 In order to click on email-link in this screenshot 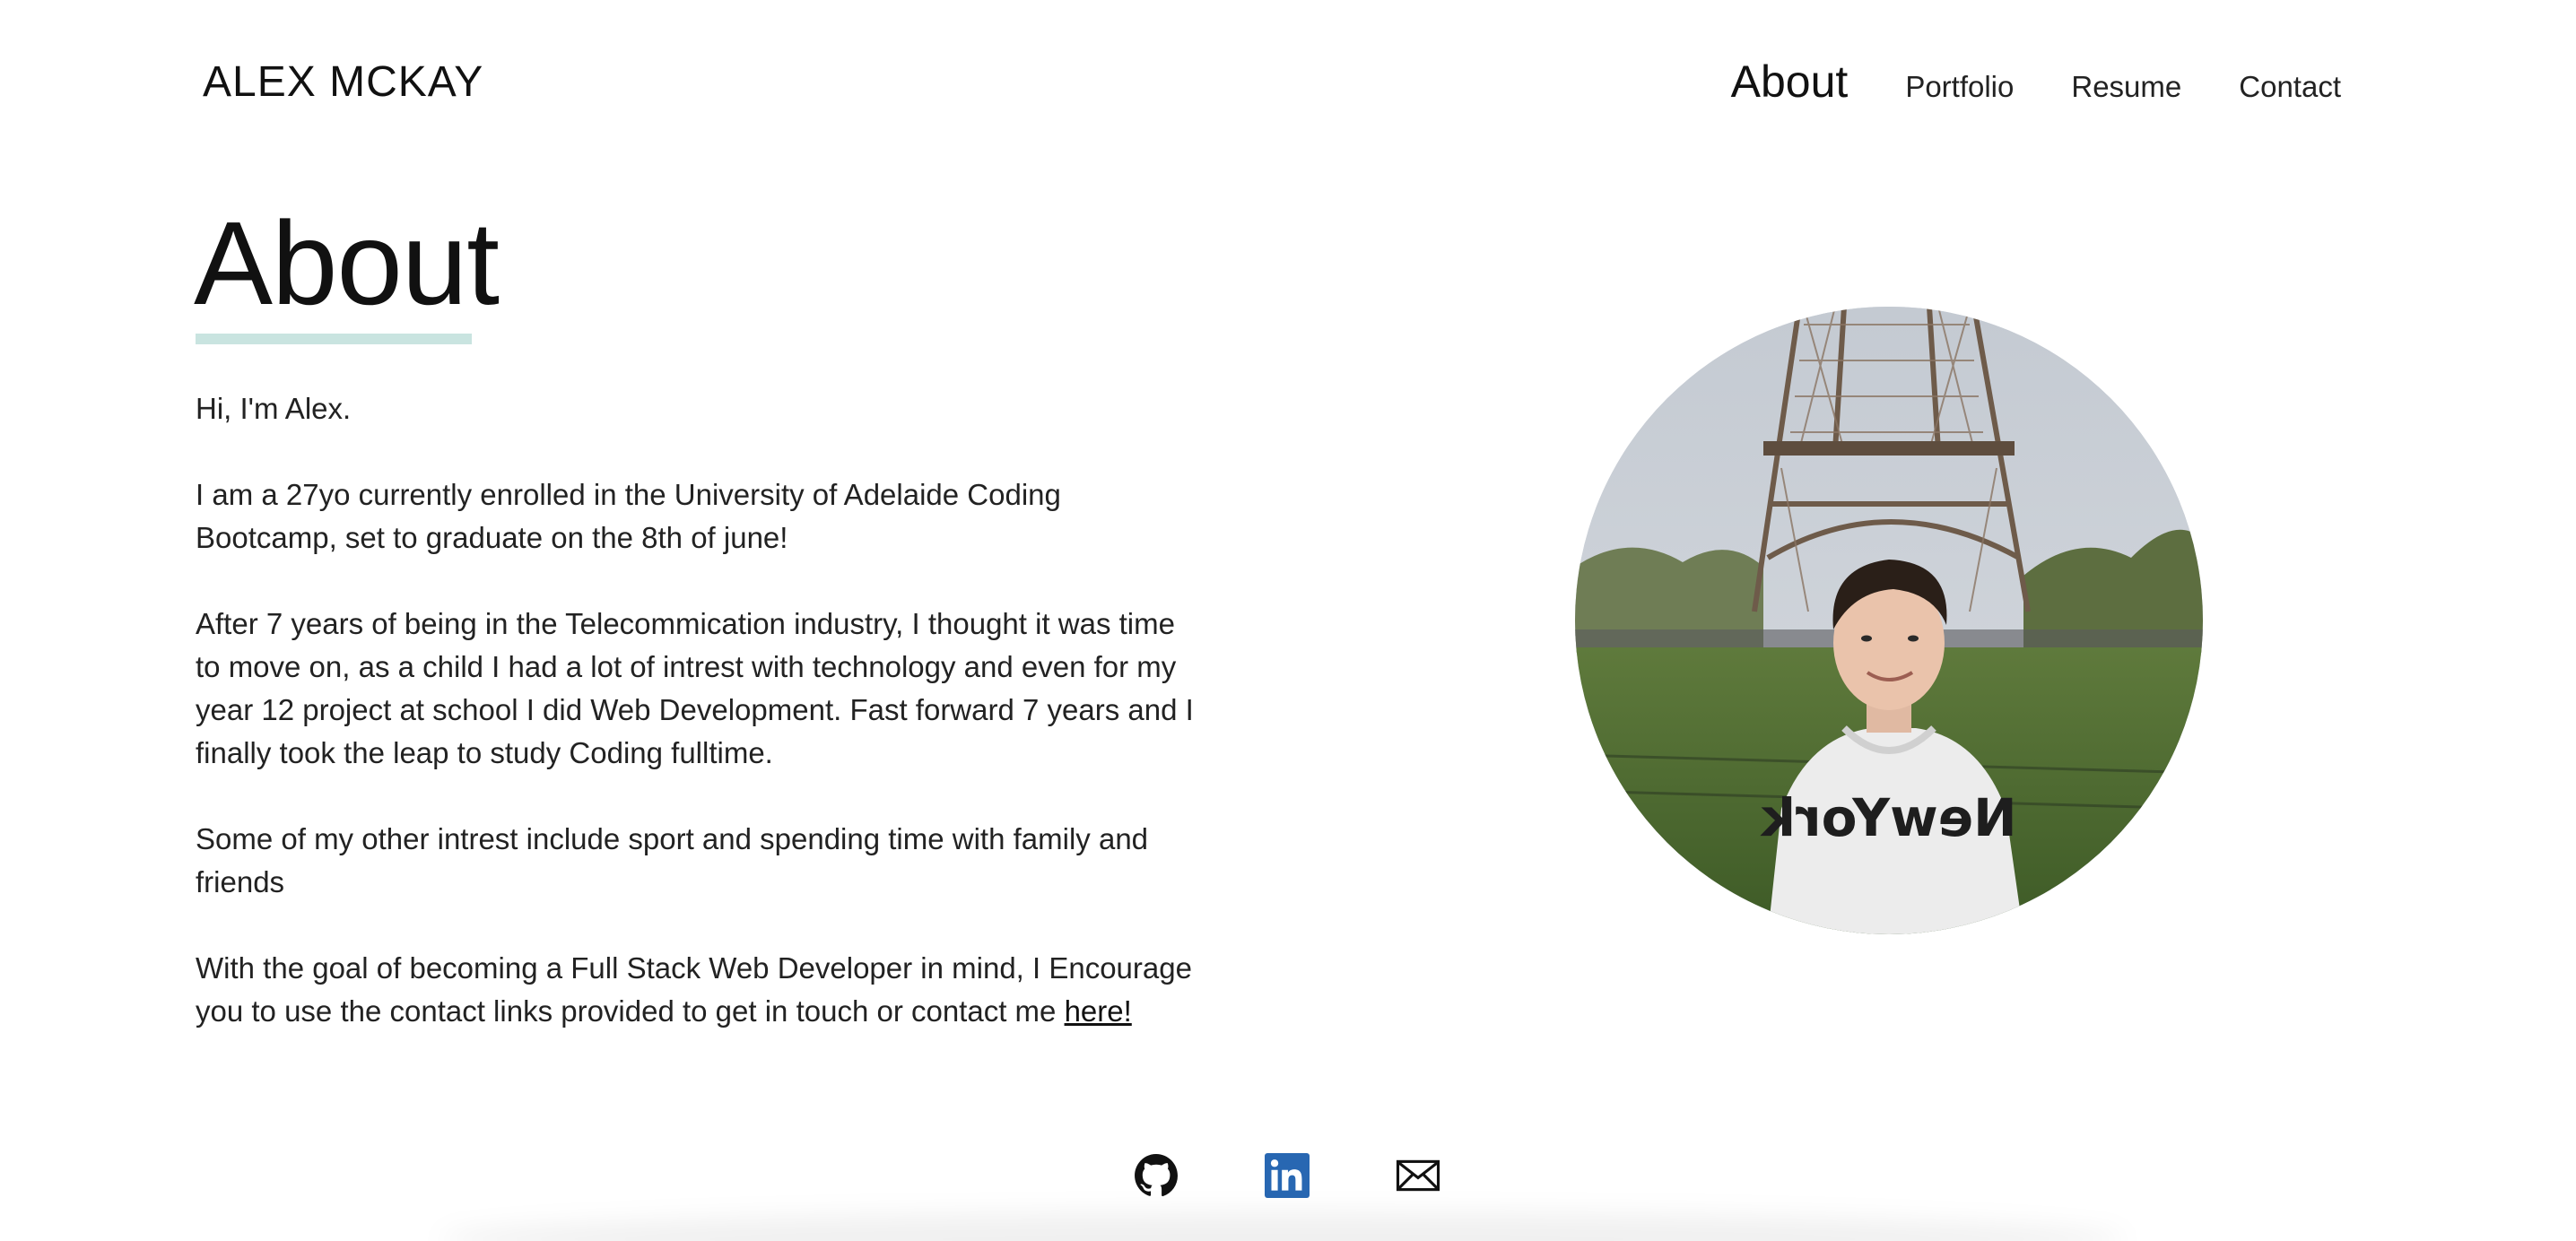, I will do `click(1418, 1176)`.